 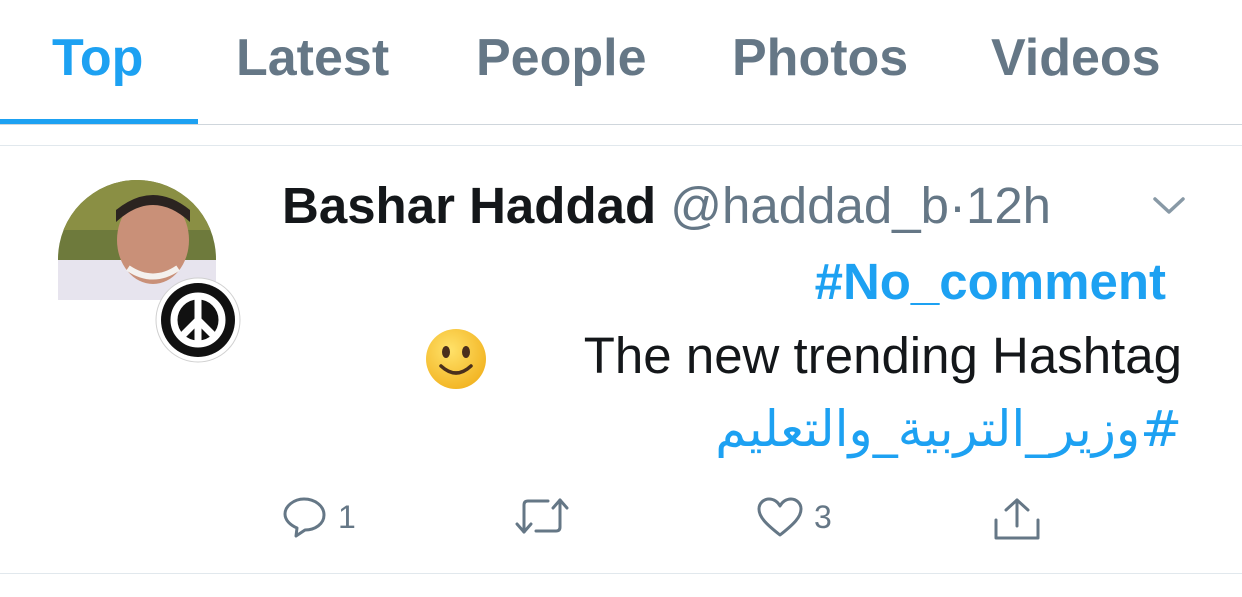 What do you see at coordinates (1076, 58) in the screenshot?
I see `tab-videos: Videos` at bounding box center [1076, 58].